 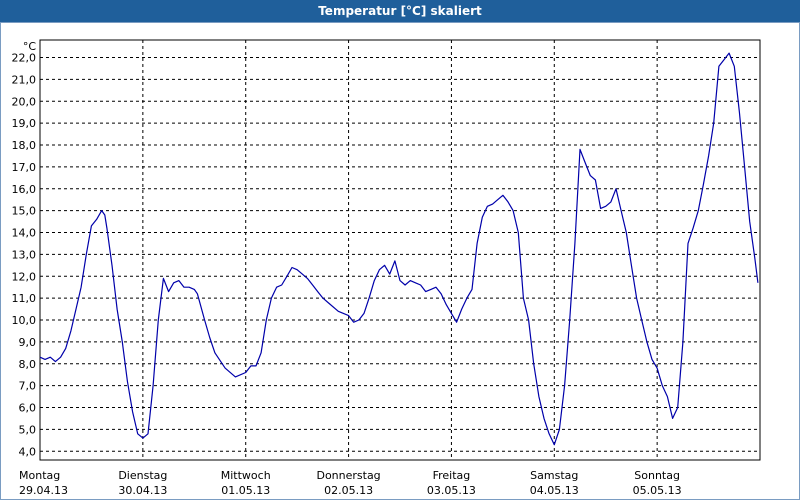 I want to click on x-tick-date: 30.04.13, so click(x=142, y=490).